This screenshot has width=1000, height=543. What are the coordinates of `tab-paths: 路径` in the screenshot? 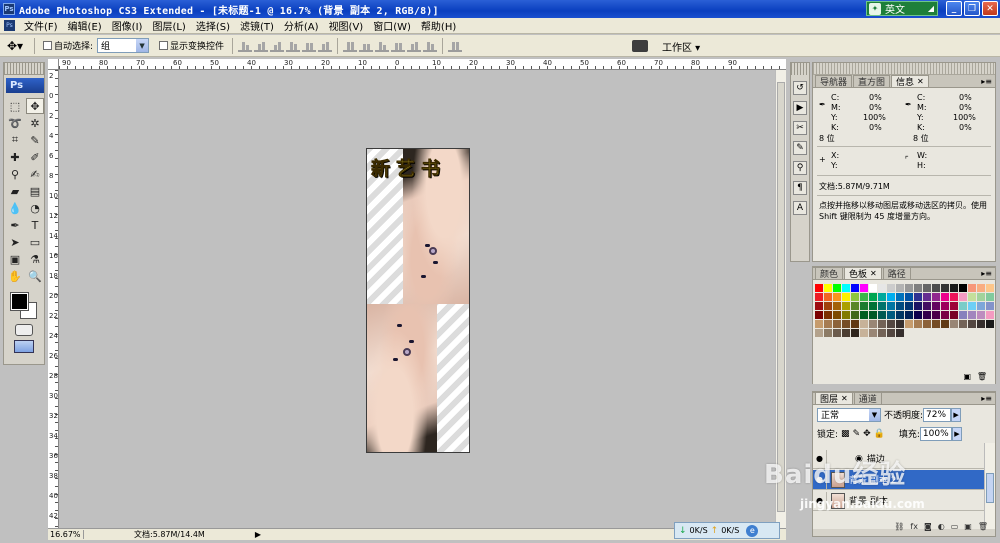 It's located at (896, 273).